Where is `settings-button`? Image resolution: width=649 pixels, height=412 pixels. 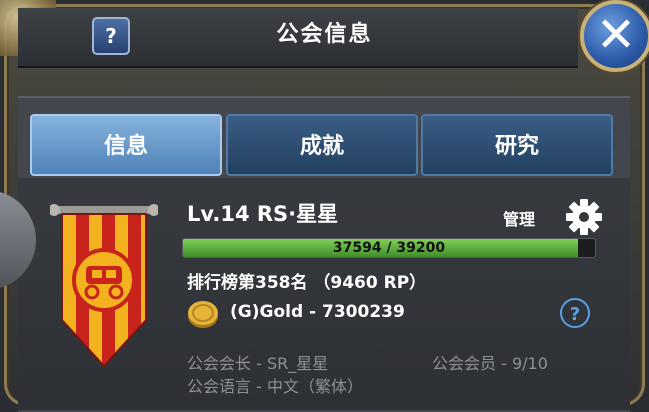 settings-button is located at coordinates (584, 217).